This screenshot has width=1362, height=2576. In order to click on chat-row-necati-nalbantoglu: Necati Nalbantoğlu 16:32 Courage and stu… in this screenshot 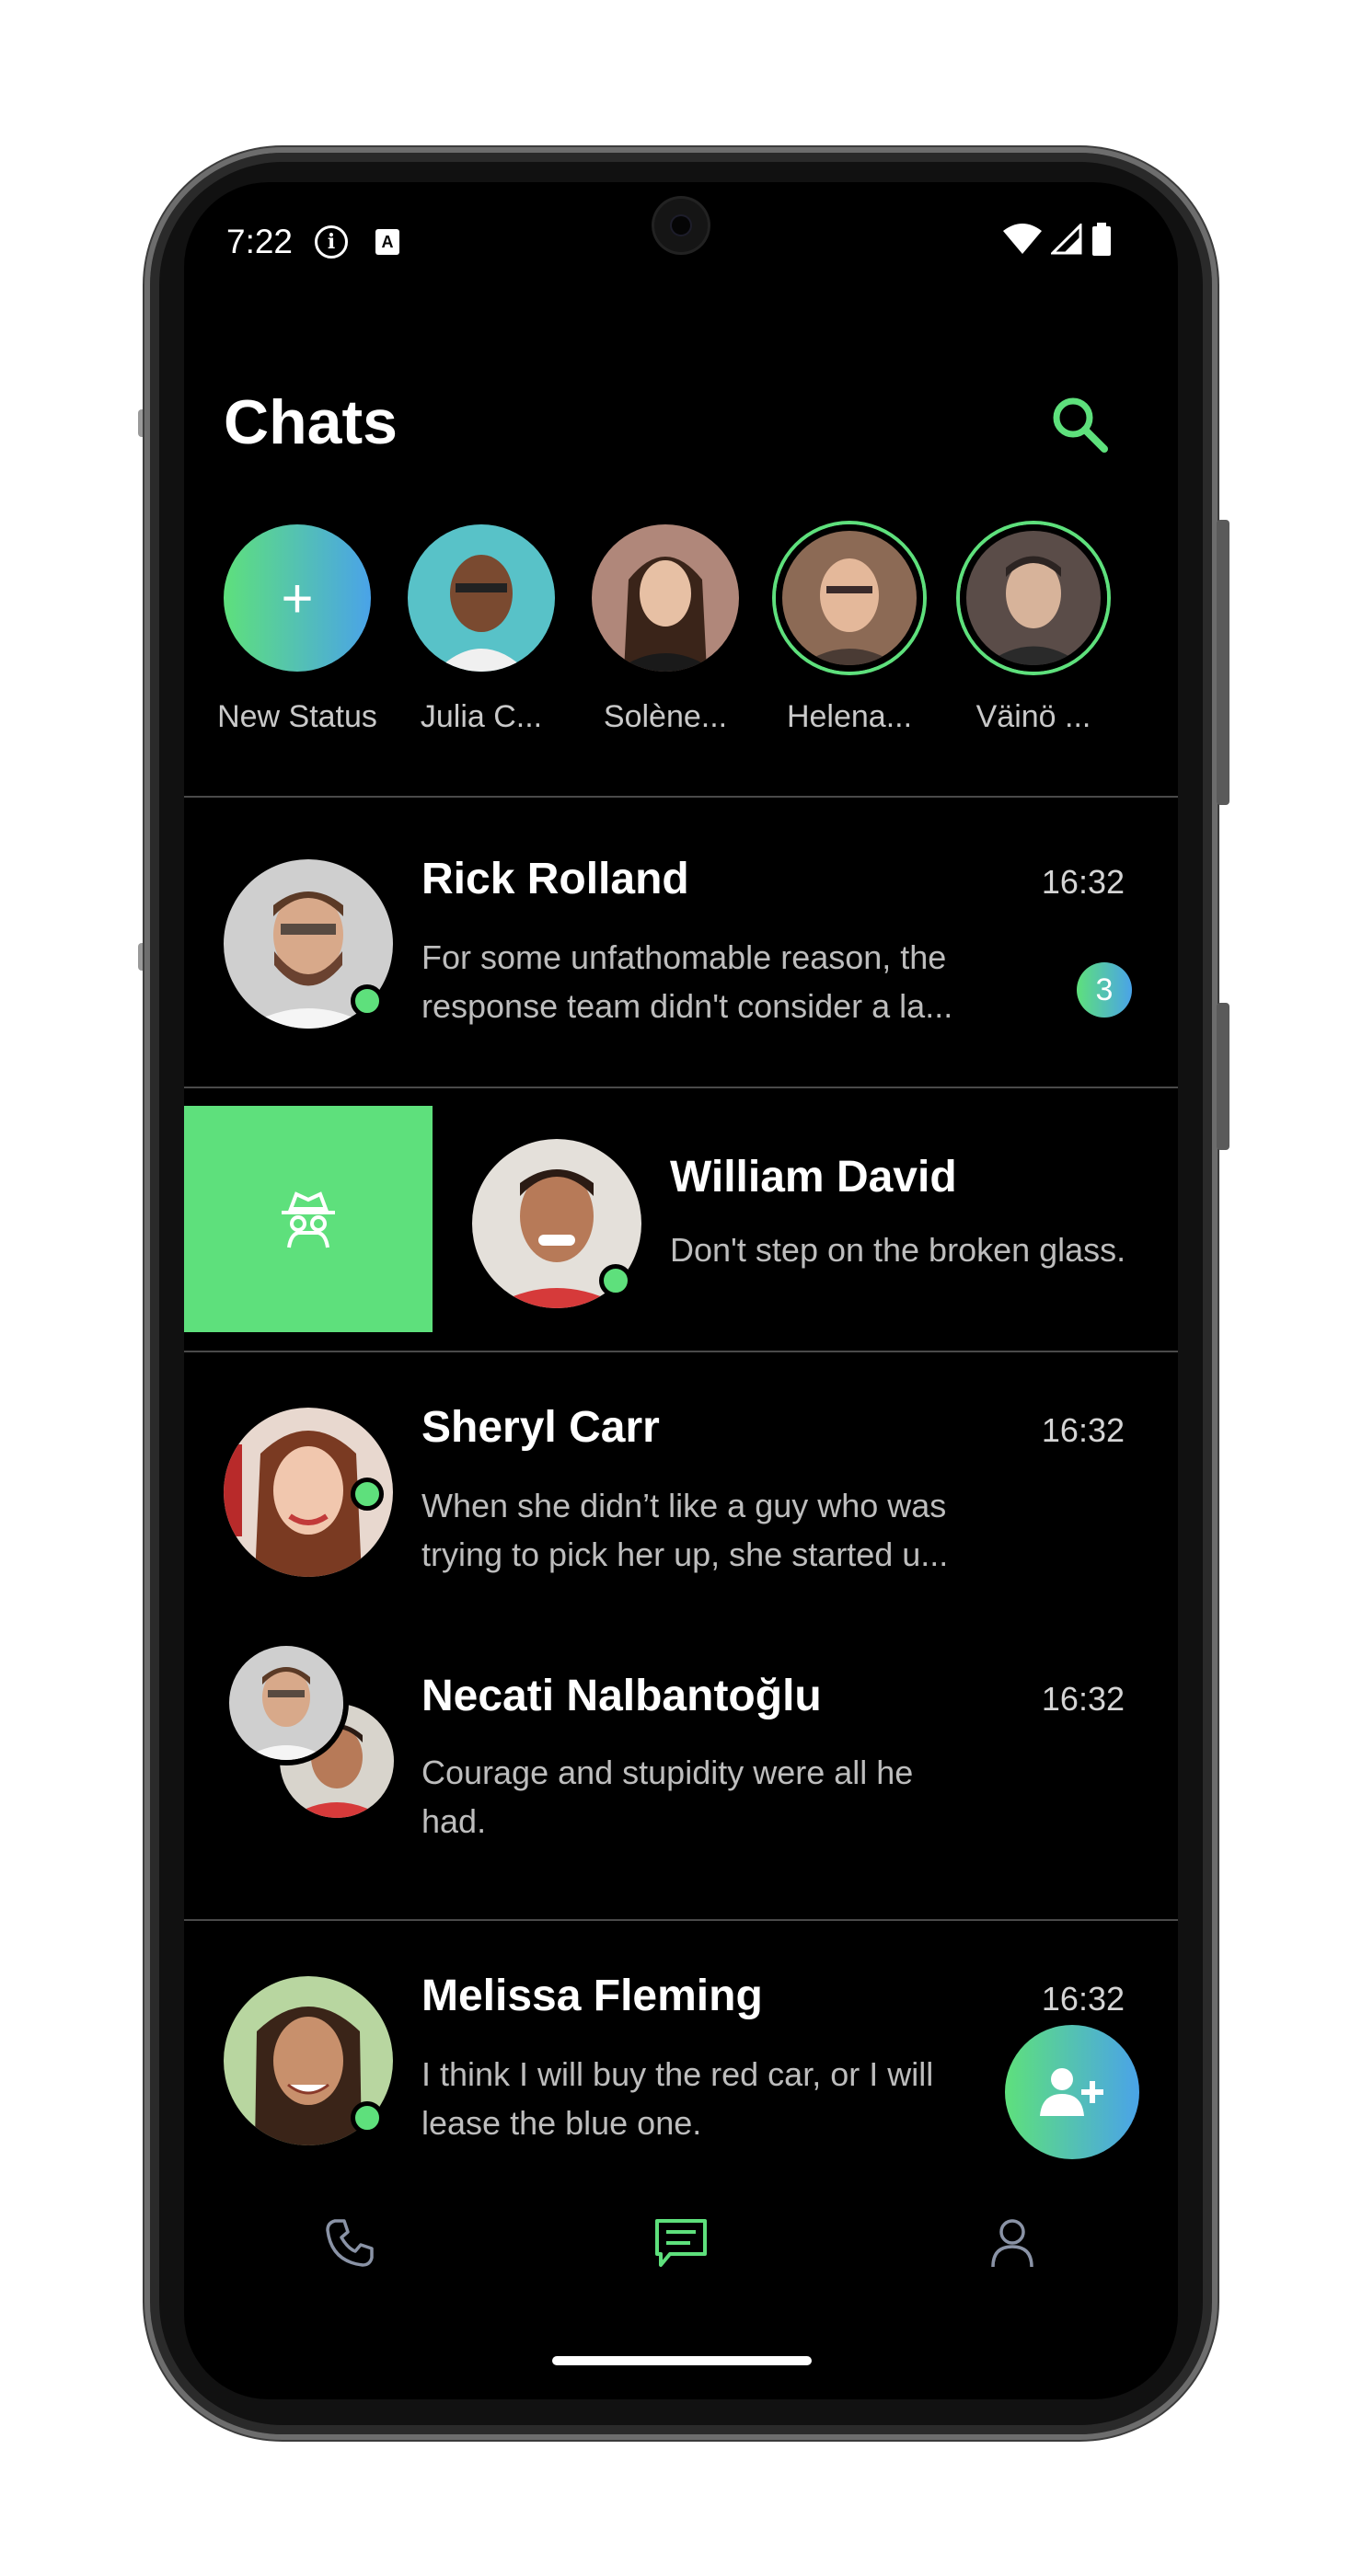, I will do `click(681, 1757)`.